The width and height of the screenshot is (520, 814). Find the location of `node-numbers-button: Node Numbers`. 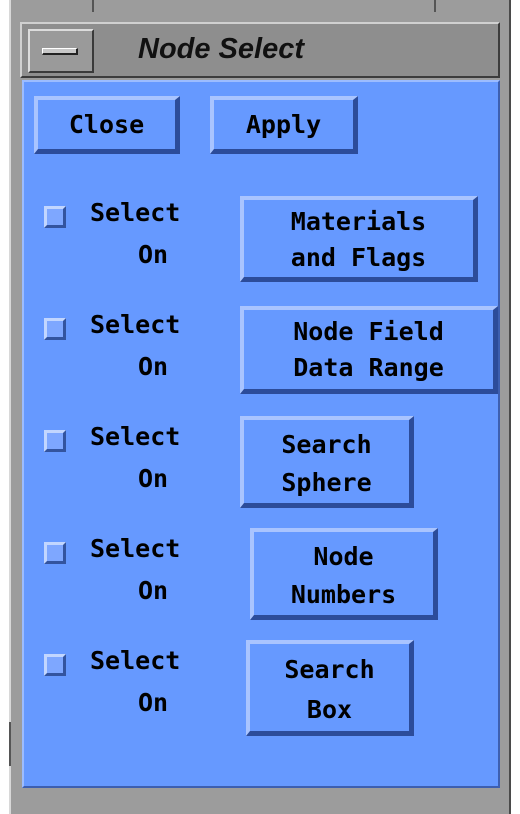

node-numbers-button: Node Numbers is located at coordinates (344, 574).